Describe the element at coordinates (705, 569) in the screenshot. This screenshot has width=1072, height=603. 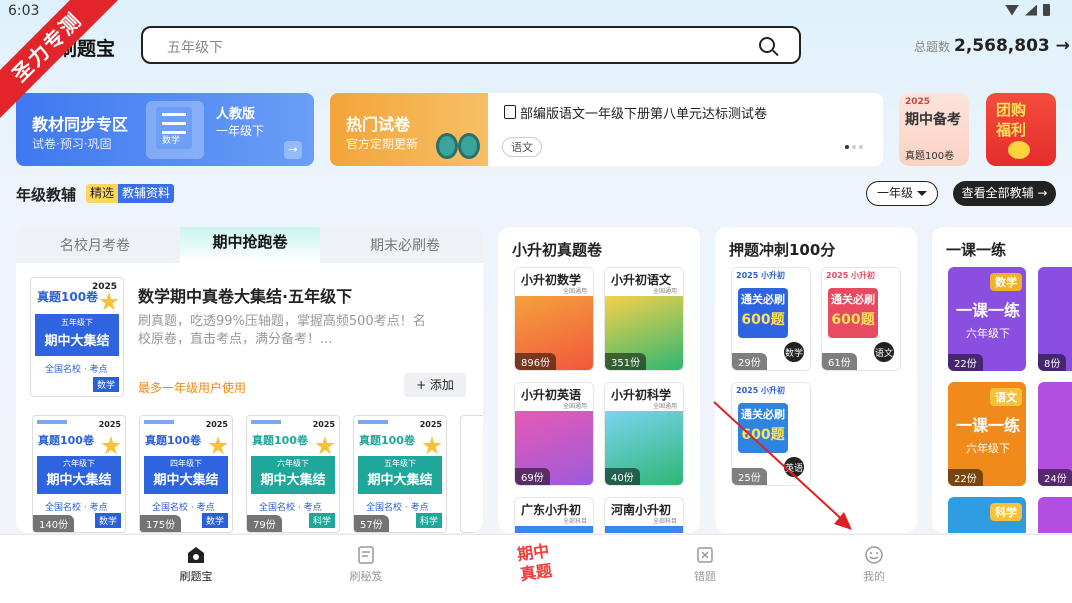
I see `nav-mistakes: 错题` at that location.